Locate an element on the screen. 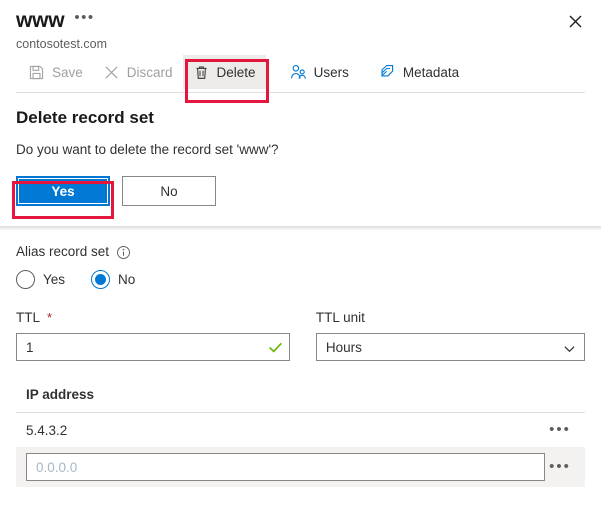 The height and width of the screenshot is (511, 601). metadata-button: Metadata is located at coordinates (419, 72).